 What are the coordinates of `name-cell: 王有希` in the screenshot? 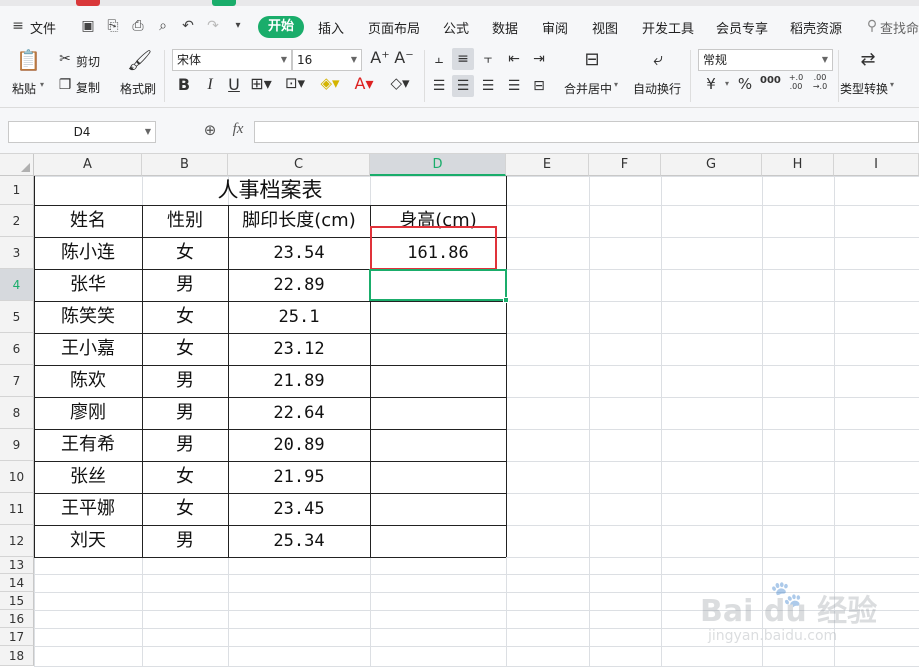 It's located at (88, 445).